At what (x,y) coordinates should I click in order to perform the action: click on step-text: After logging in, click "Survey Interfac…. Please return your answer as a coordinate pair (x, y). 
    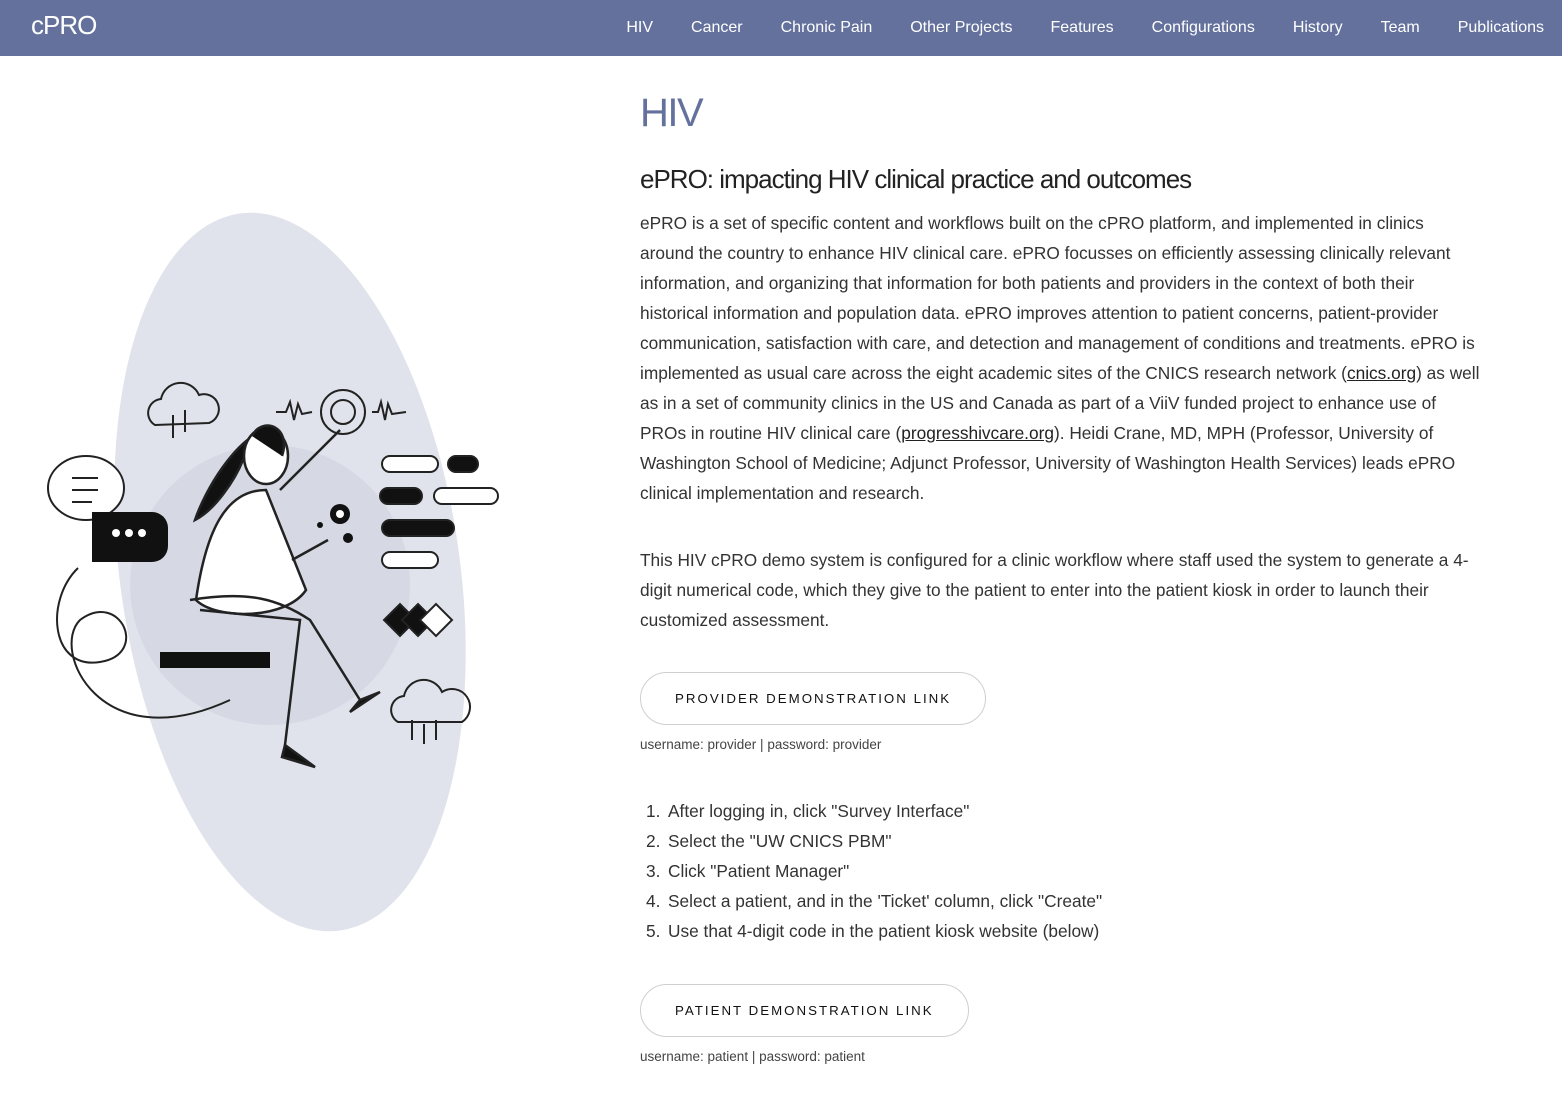
    Looking at the image, I should click on (819, 811).